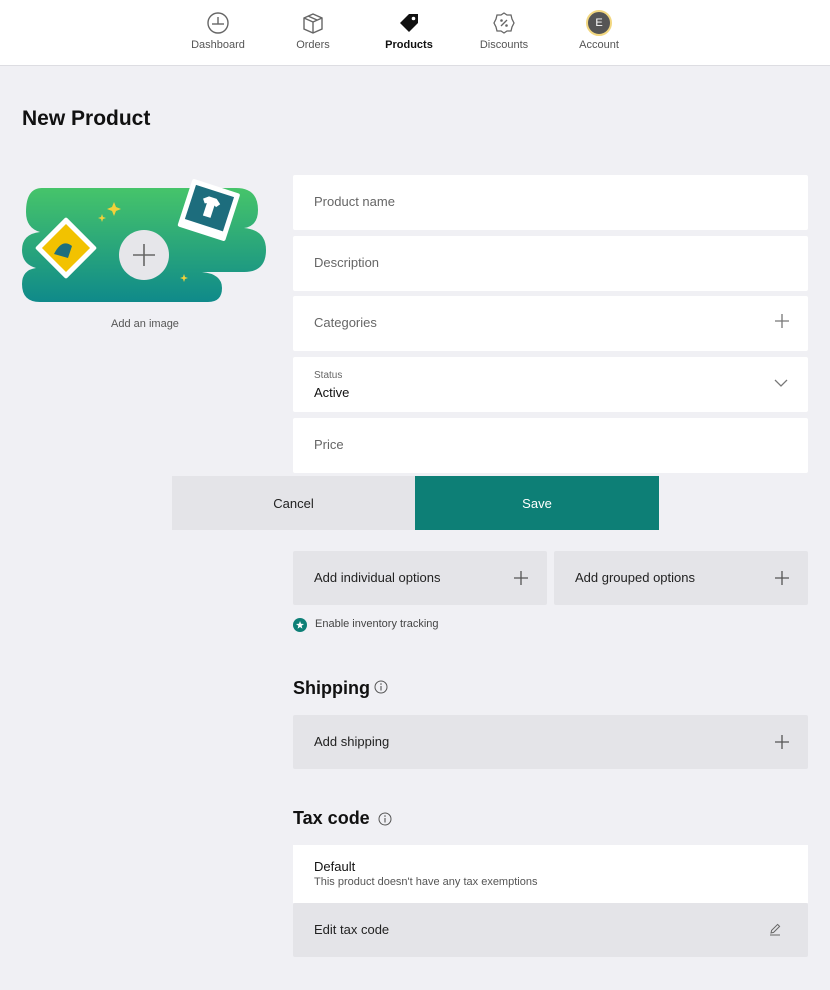 The height and width of the screenshot is (990, 830). I want to click on star-badge-icon, so click(300, 625).